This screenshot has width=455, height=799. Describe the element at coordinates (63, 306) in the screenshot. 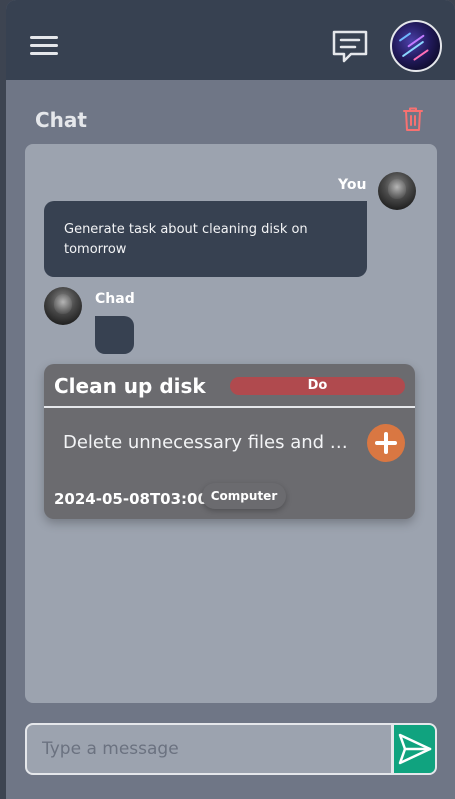

I see `bot-message-avatar` at that location.